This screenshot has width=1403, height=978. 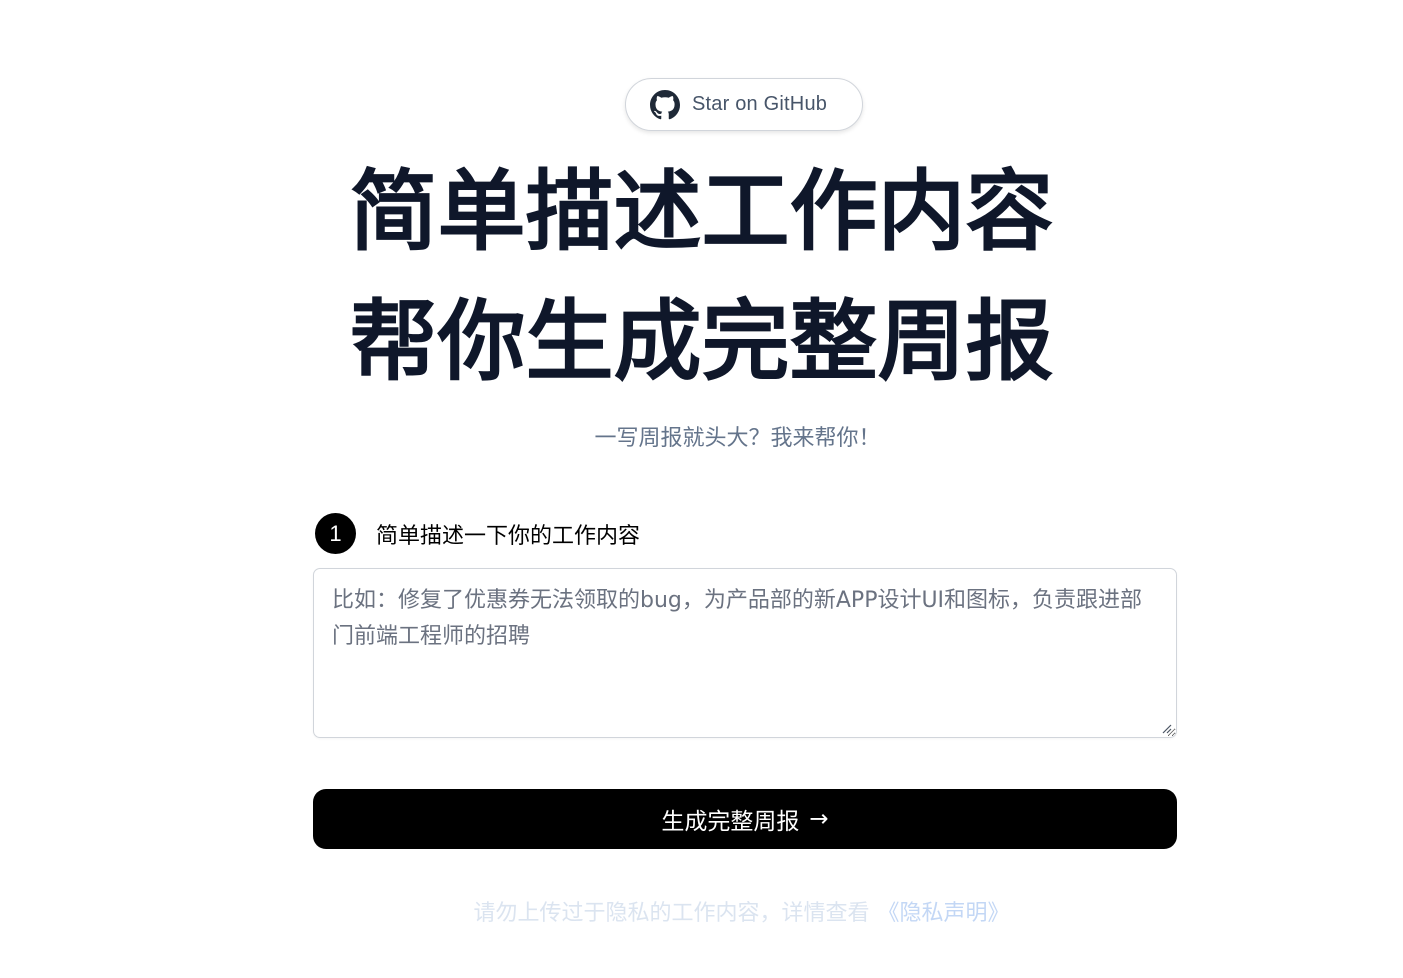 I want to click on step-1-header: 1 简单描述一下你的工作内容, so click(x=477, y=533).